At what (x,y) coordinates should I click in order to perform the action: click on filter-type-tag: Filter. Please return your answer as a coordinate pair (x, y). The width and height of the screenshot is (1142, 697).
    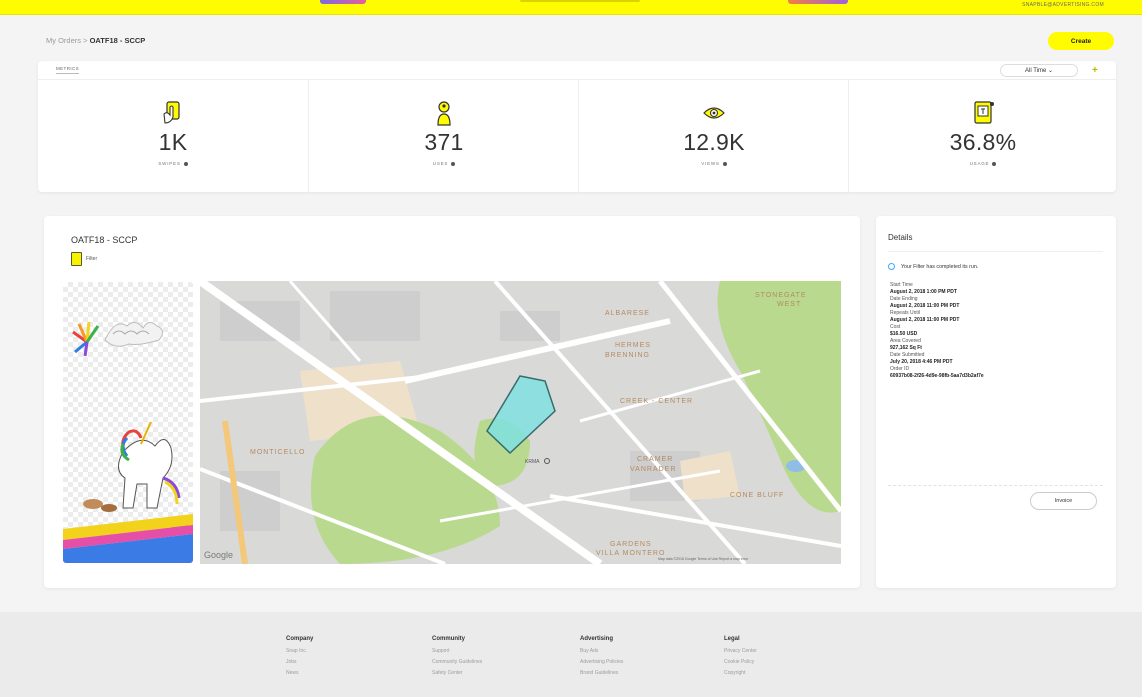
    Looking at the image, I should click on (84, 259).